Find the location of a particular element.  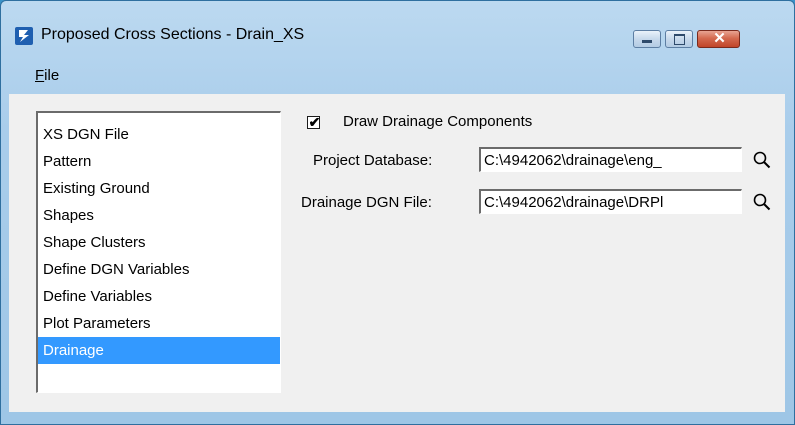

menu-bar: File is located at coordinates (47, 75).